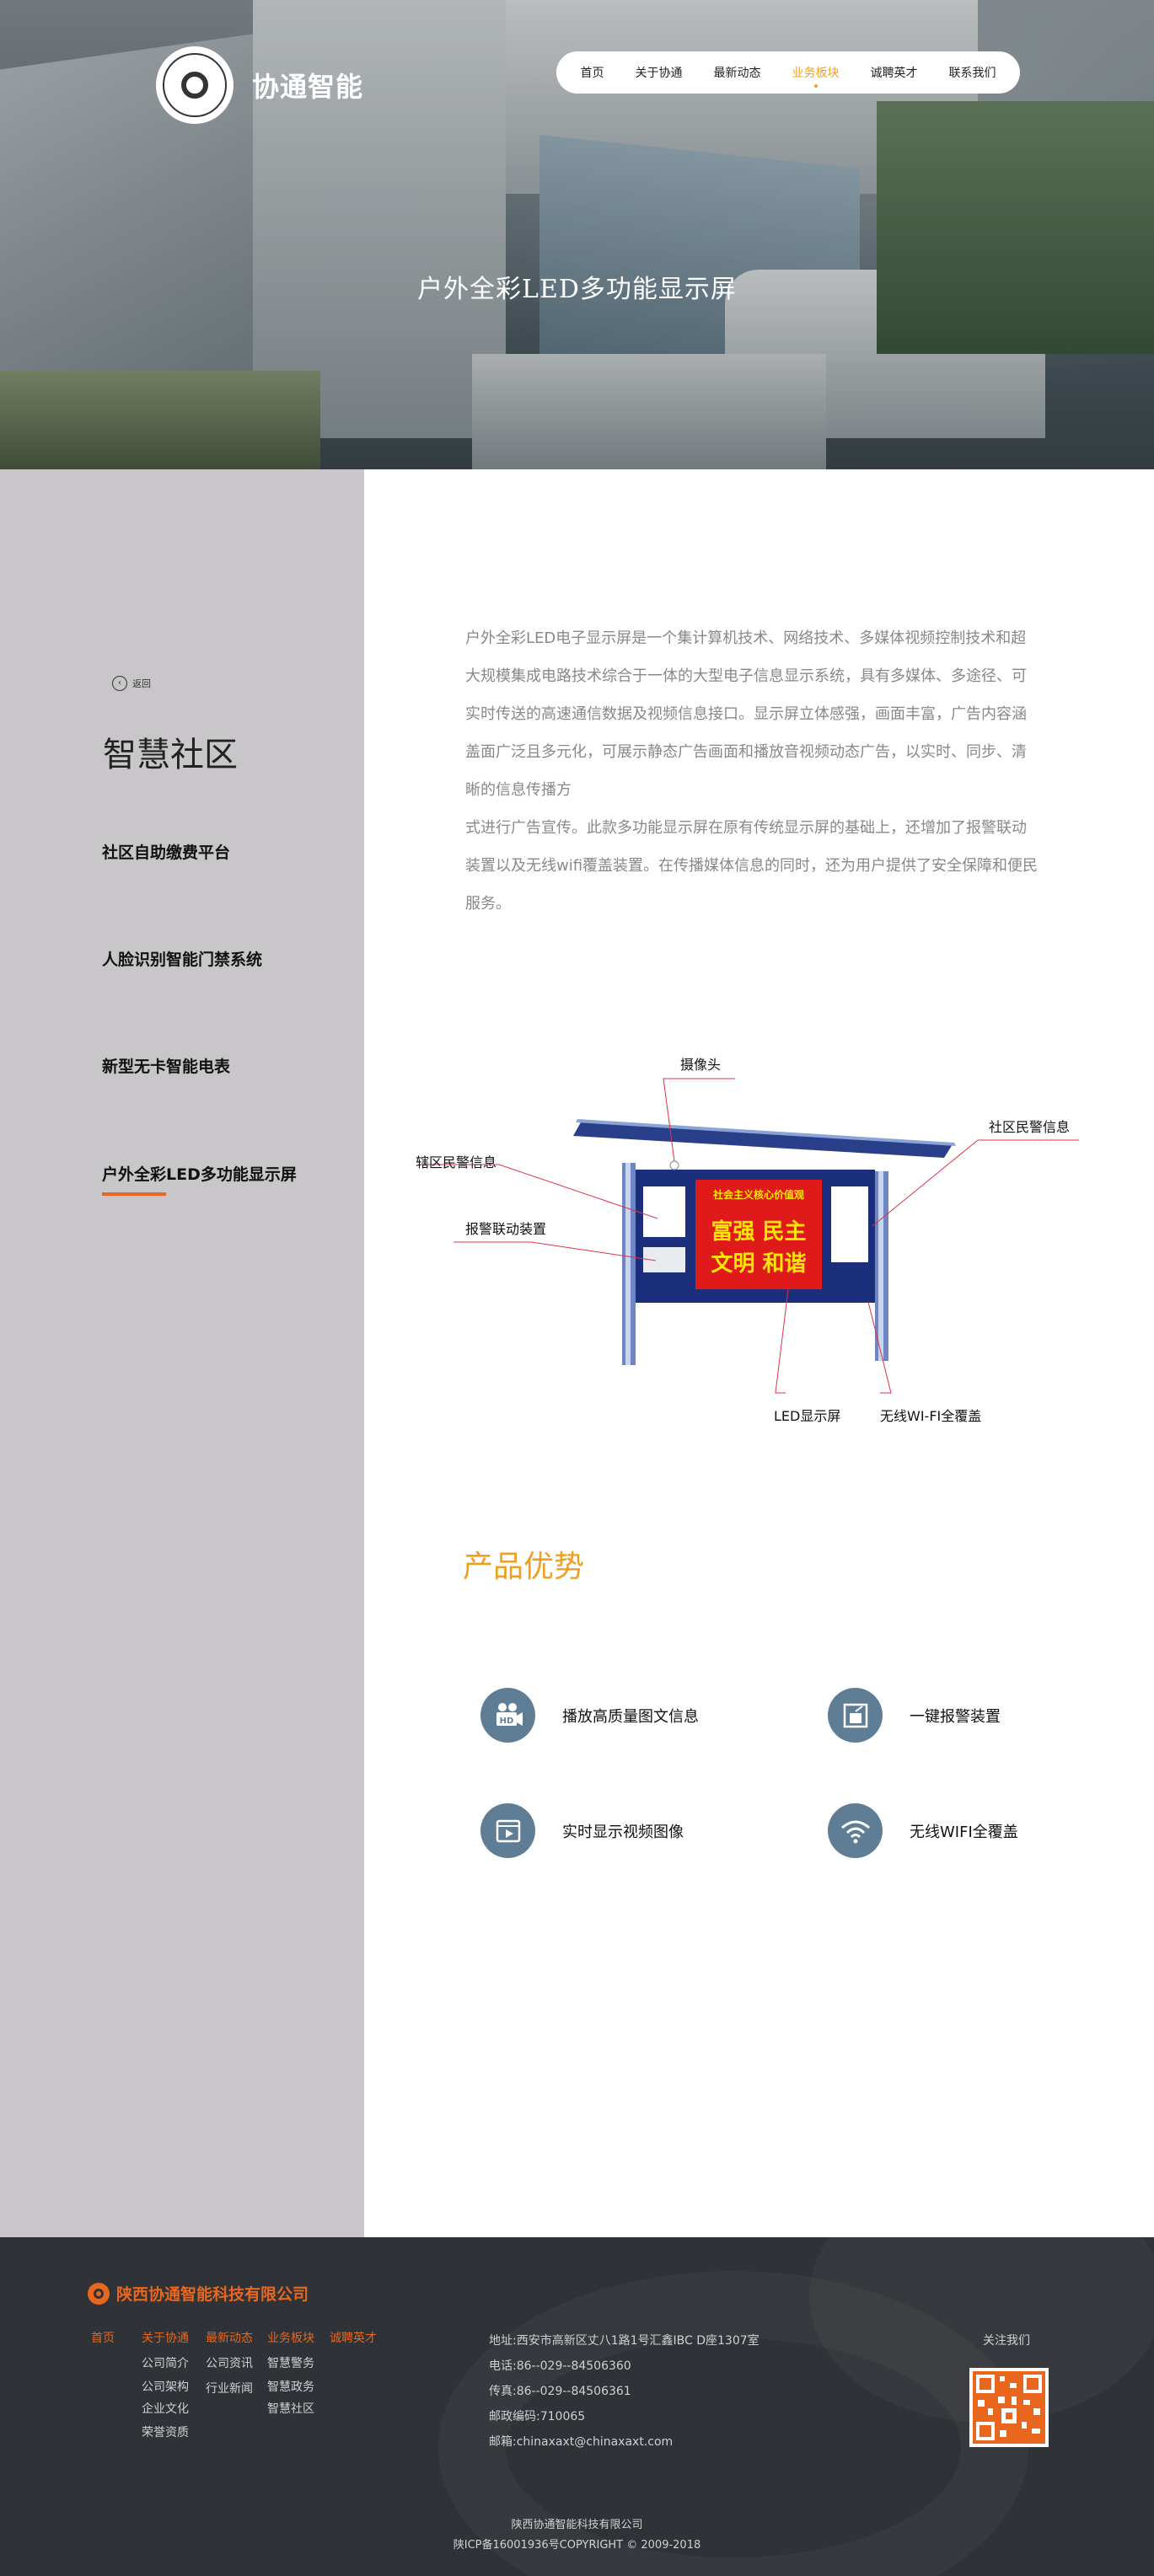 This screenshot has width=1154, height=2576. What do you see at coordinates (199, 1174) in the screenshot?
I see `sidebar-item-label: 户外全彩LED多功能显示屏` at bounding box center [199, 1174].